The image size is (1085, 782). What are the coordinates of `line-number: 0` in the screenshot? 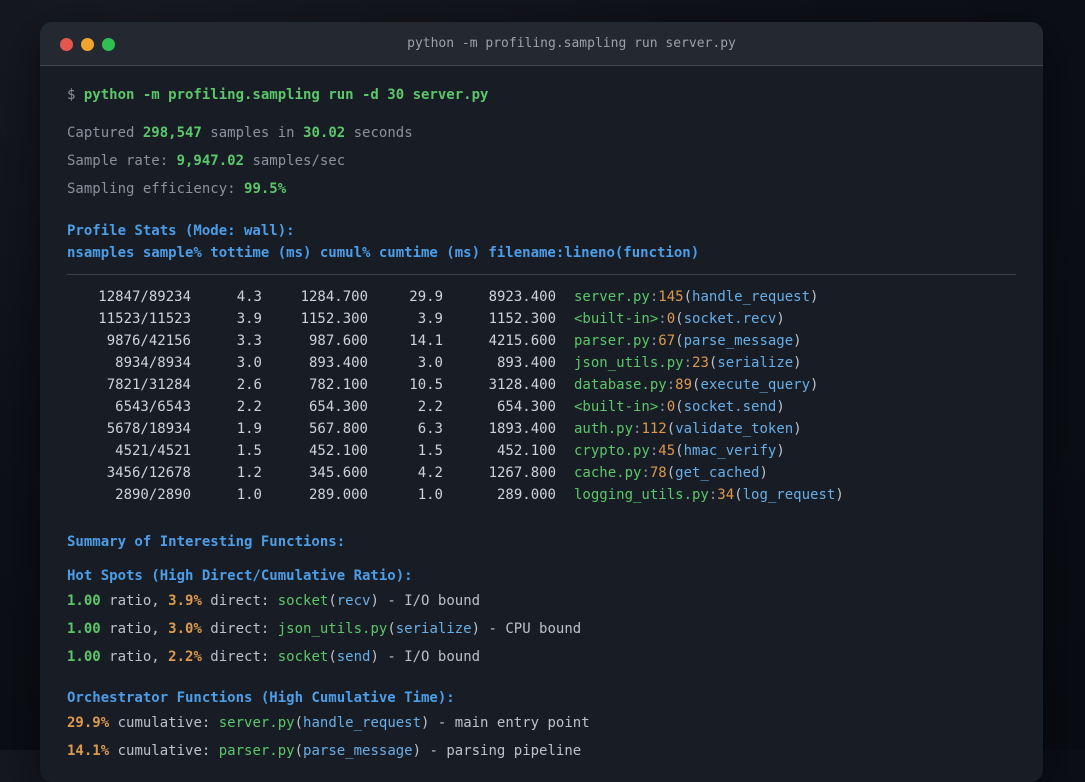 It's located at (671, 407).